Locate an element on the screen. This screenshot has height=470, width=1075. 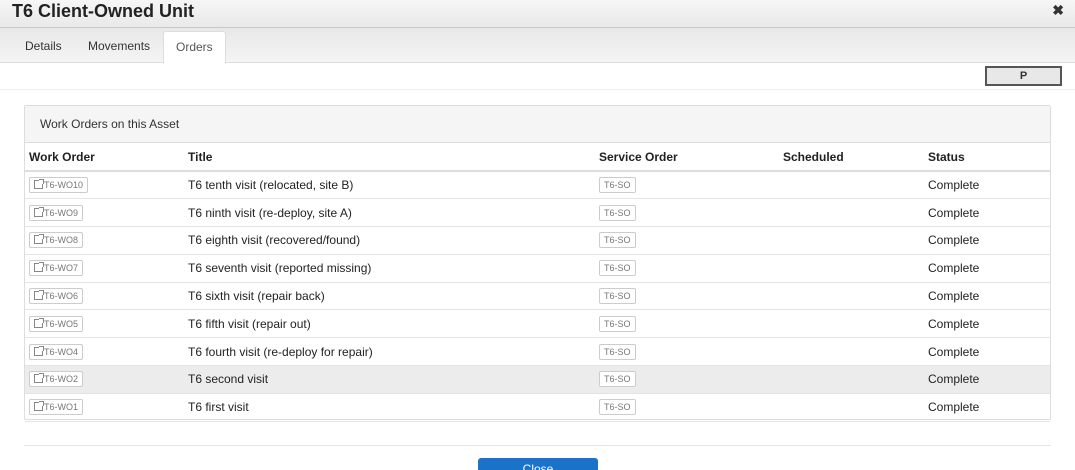
work-order-id: T6-WO4 is located at coordinates (61, 351).